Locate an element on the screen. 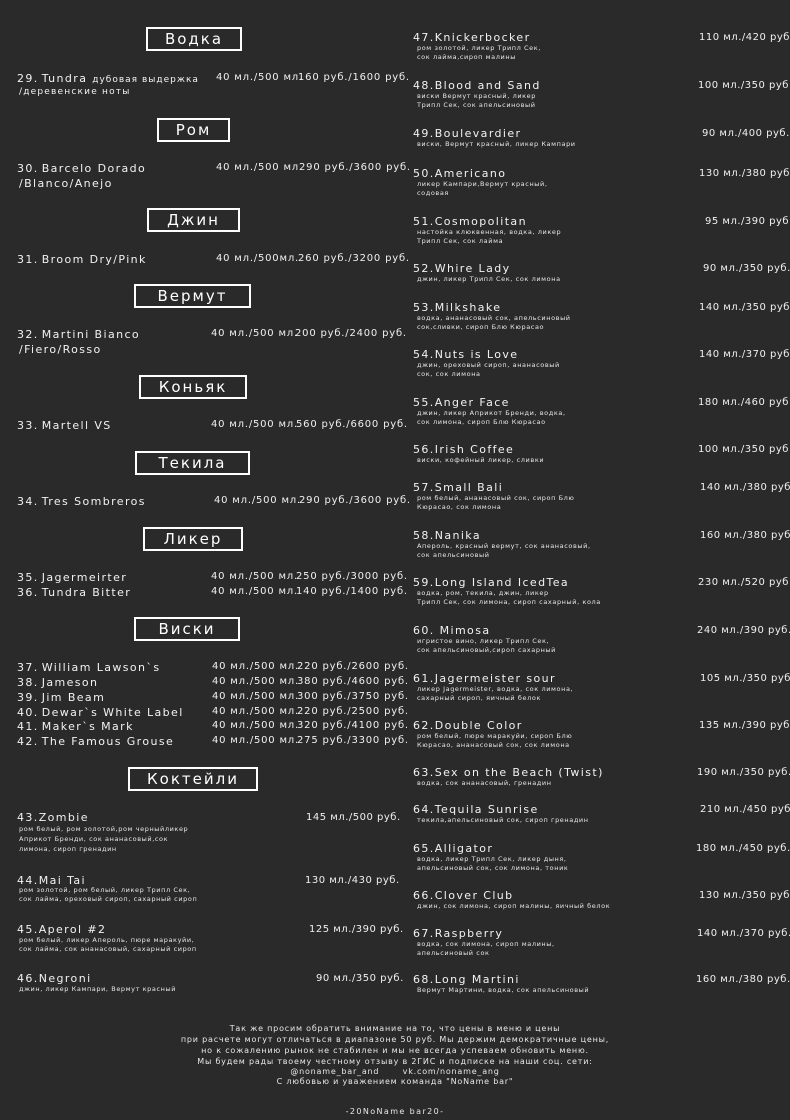 The image size is (790, 1120). category-cognac: Коньяк is located at coordinates (193, 387).